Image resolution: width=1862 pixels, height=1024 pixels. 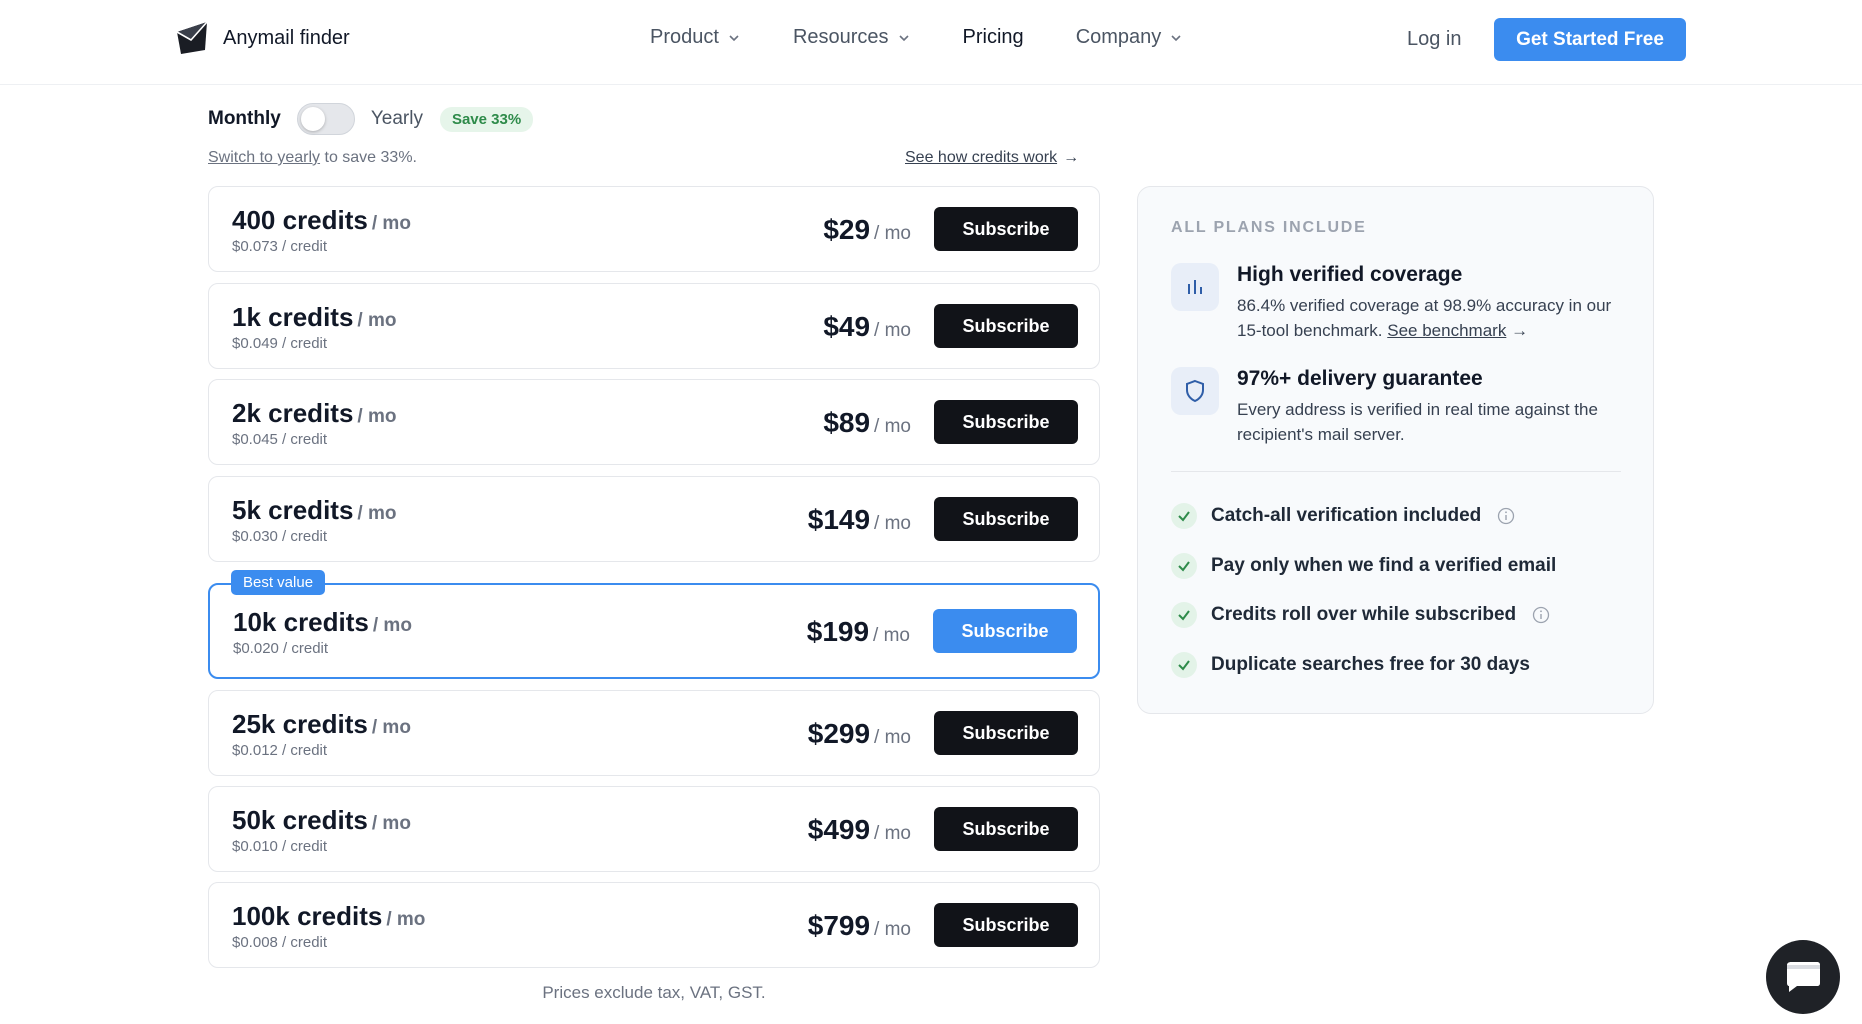 I want to click on divider, so click(x=1396, y=471).